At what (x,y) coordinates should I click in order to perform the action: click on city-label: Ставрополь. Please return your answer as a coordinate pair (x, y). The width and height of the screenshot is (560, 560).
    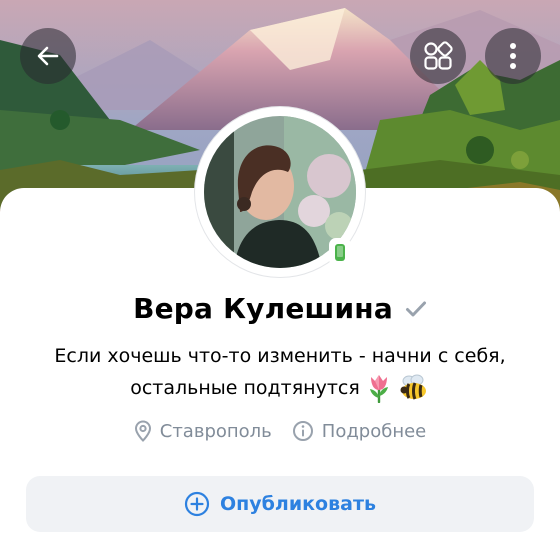
    Looking at the image, I should click on (215, 431).